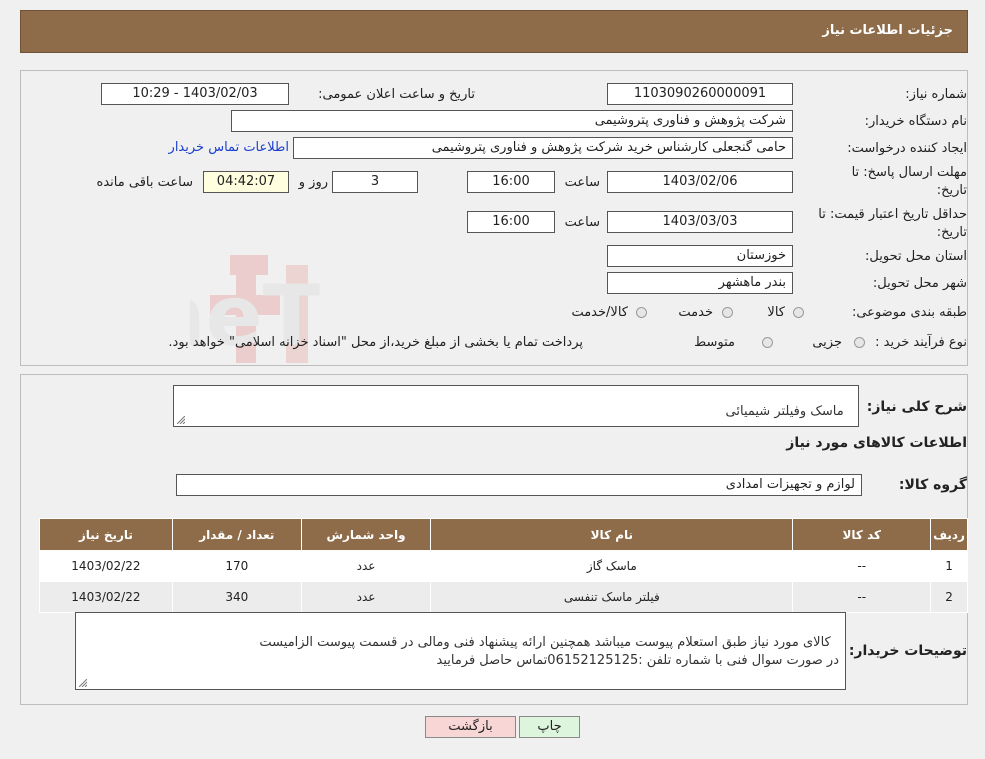  Describe the element at coordinates (951, 232) in the screenshot. I see `validity-label-date: تاریخ:` at that location.